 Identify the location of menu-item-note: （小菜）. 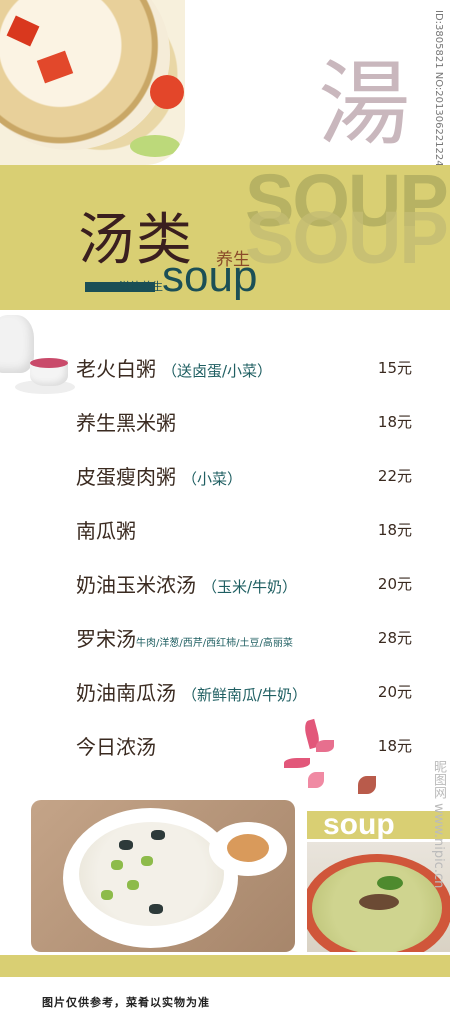
(212, 479).